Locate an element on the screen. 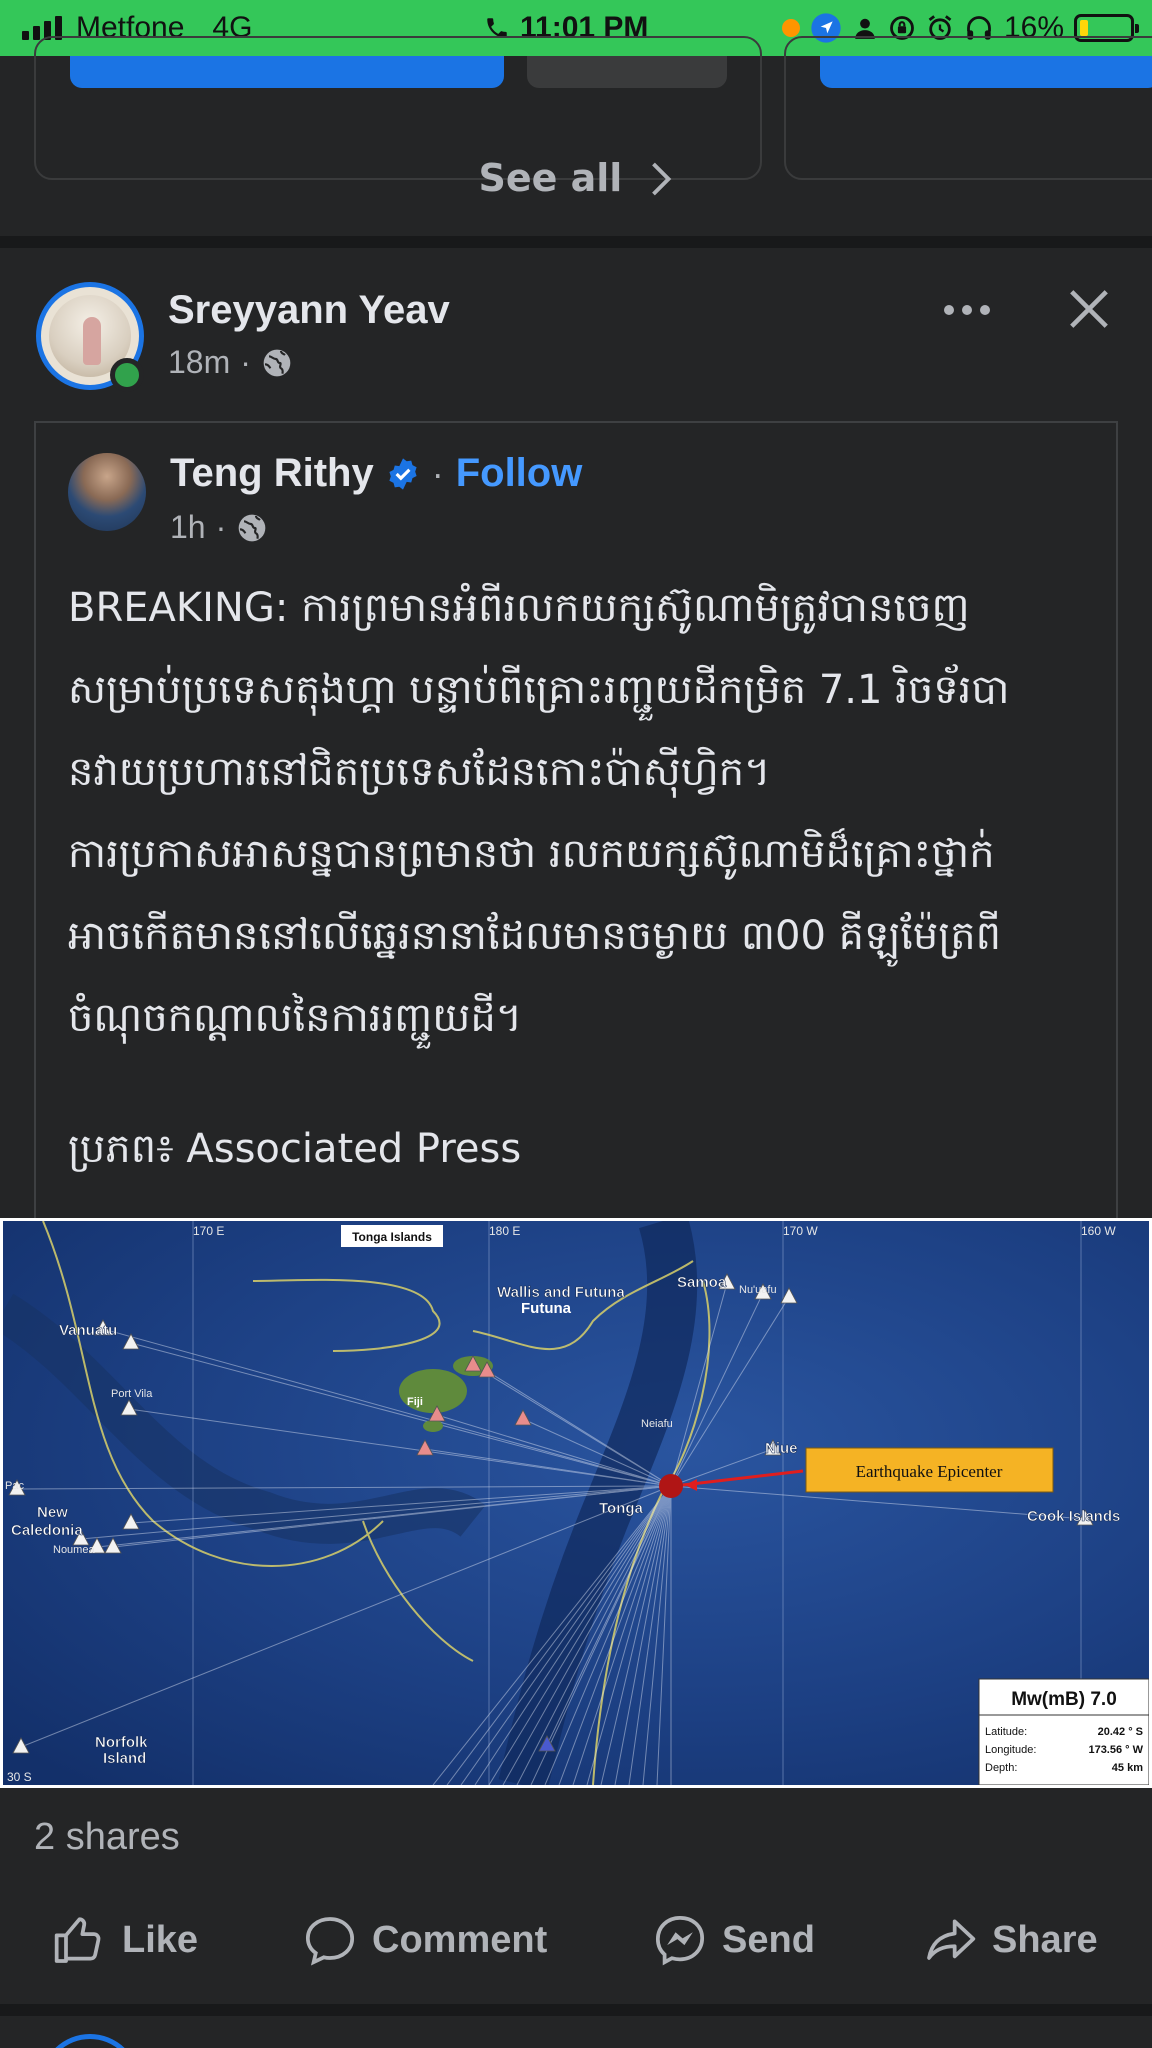  info-value: 20.42 ° S is located at coordinates (1120, 1732).